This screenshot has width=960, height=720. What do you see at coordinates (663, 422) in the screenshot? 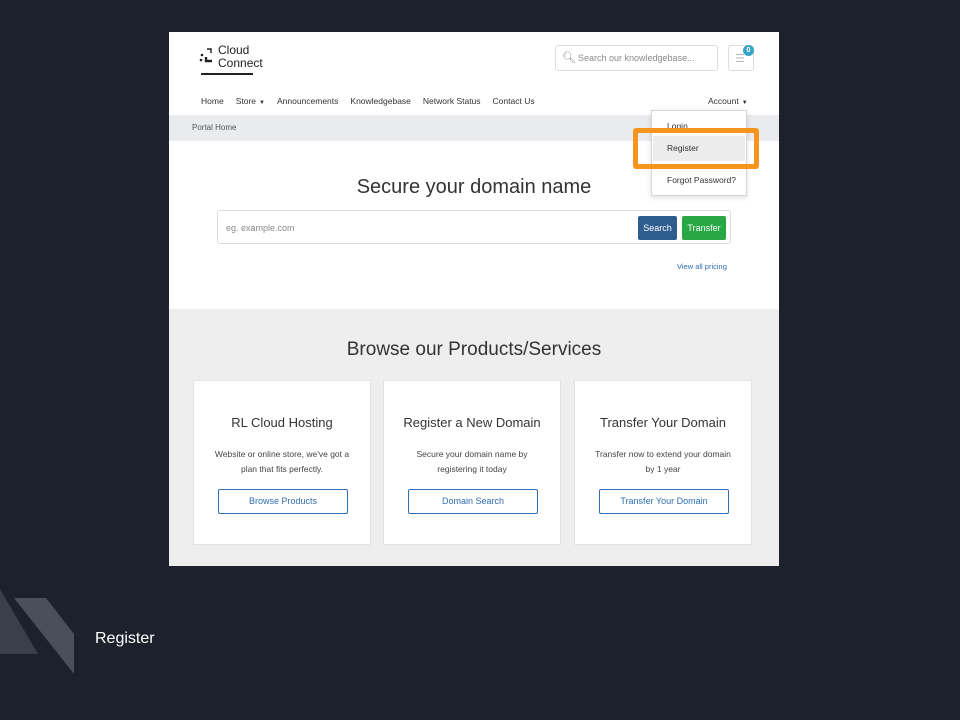
I see `card-title: Transfer Your Domain` at bounding box center [663, 422].